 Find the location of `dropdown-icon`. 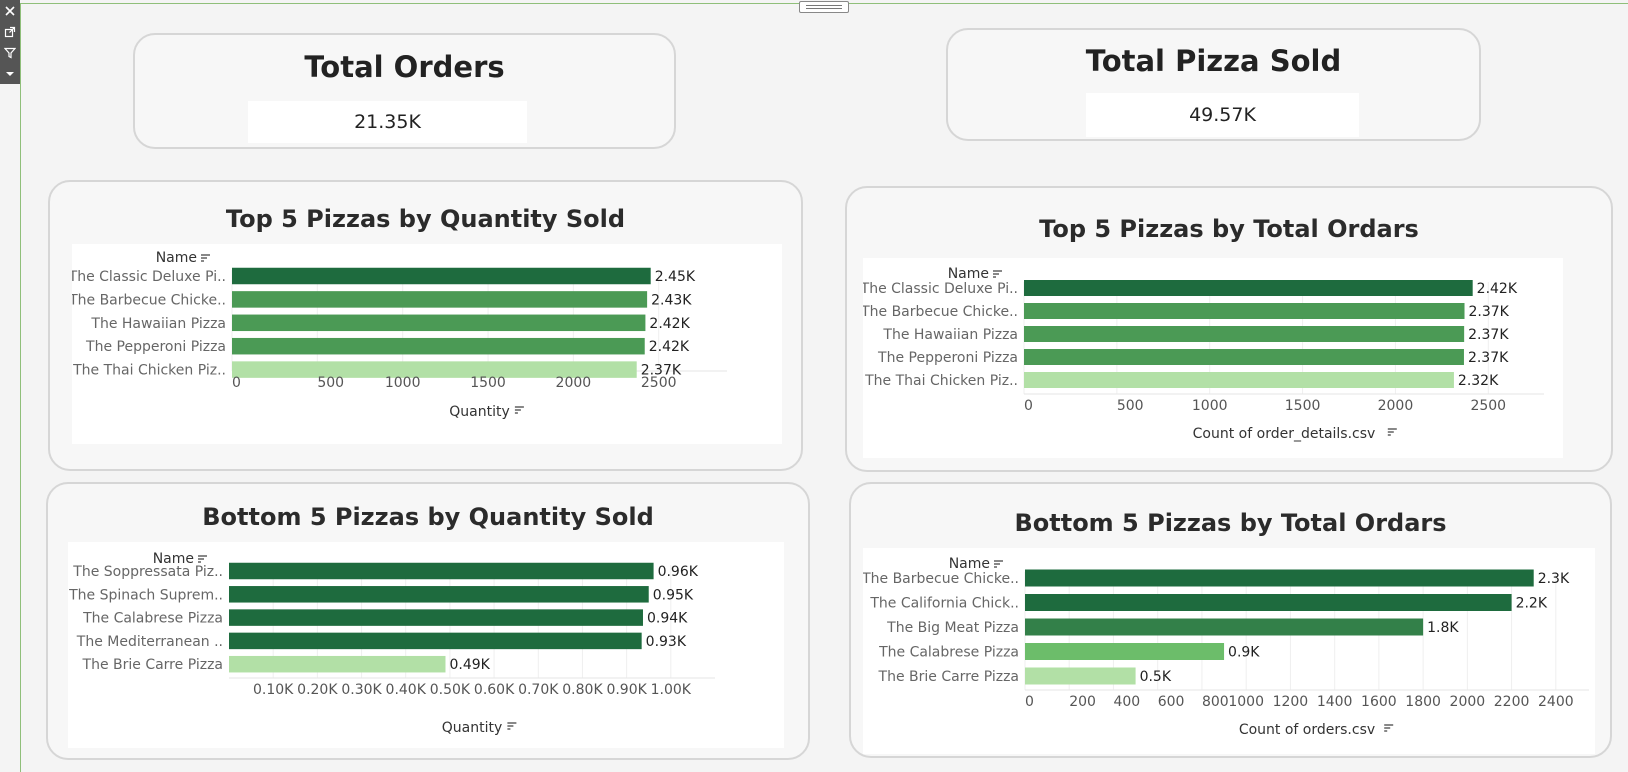

dropdown-icon is located at coordinates (10, 73).